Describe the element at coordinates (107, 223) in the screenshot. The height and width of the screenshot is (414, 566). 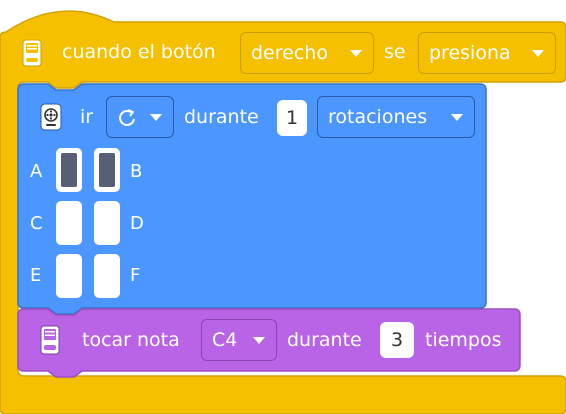
I see `port-d-toggle` at that location.